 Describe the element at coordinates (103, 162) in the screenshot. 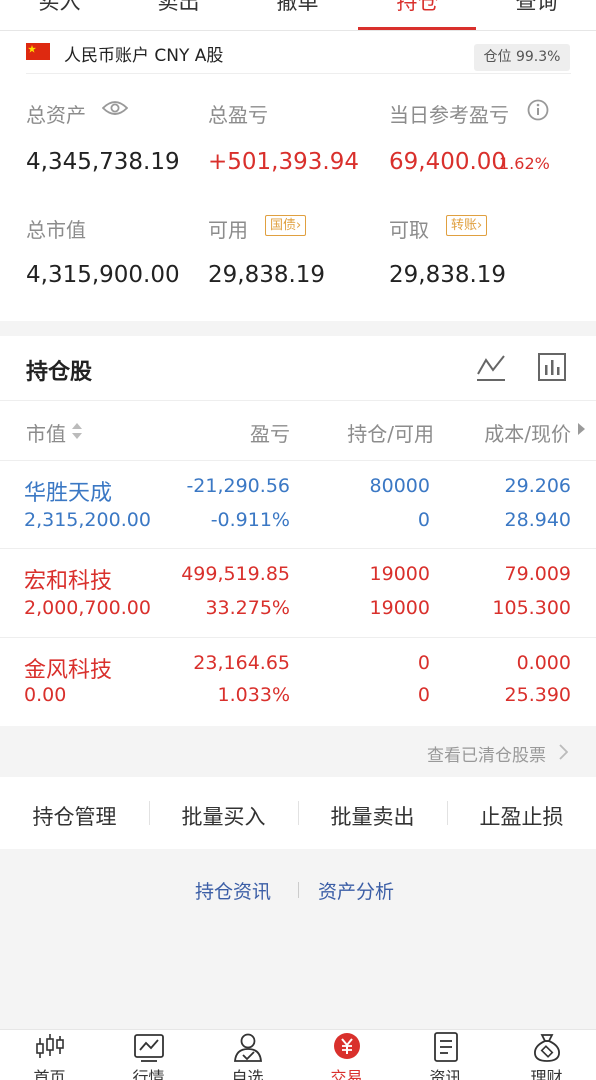

I see `total-assets-value: 4,345,738.19` at that location.